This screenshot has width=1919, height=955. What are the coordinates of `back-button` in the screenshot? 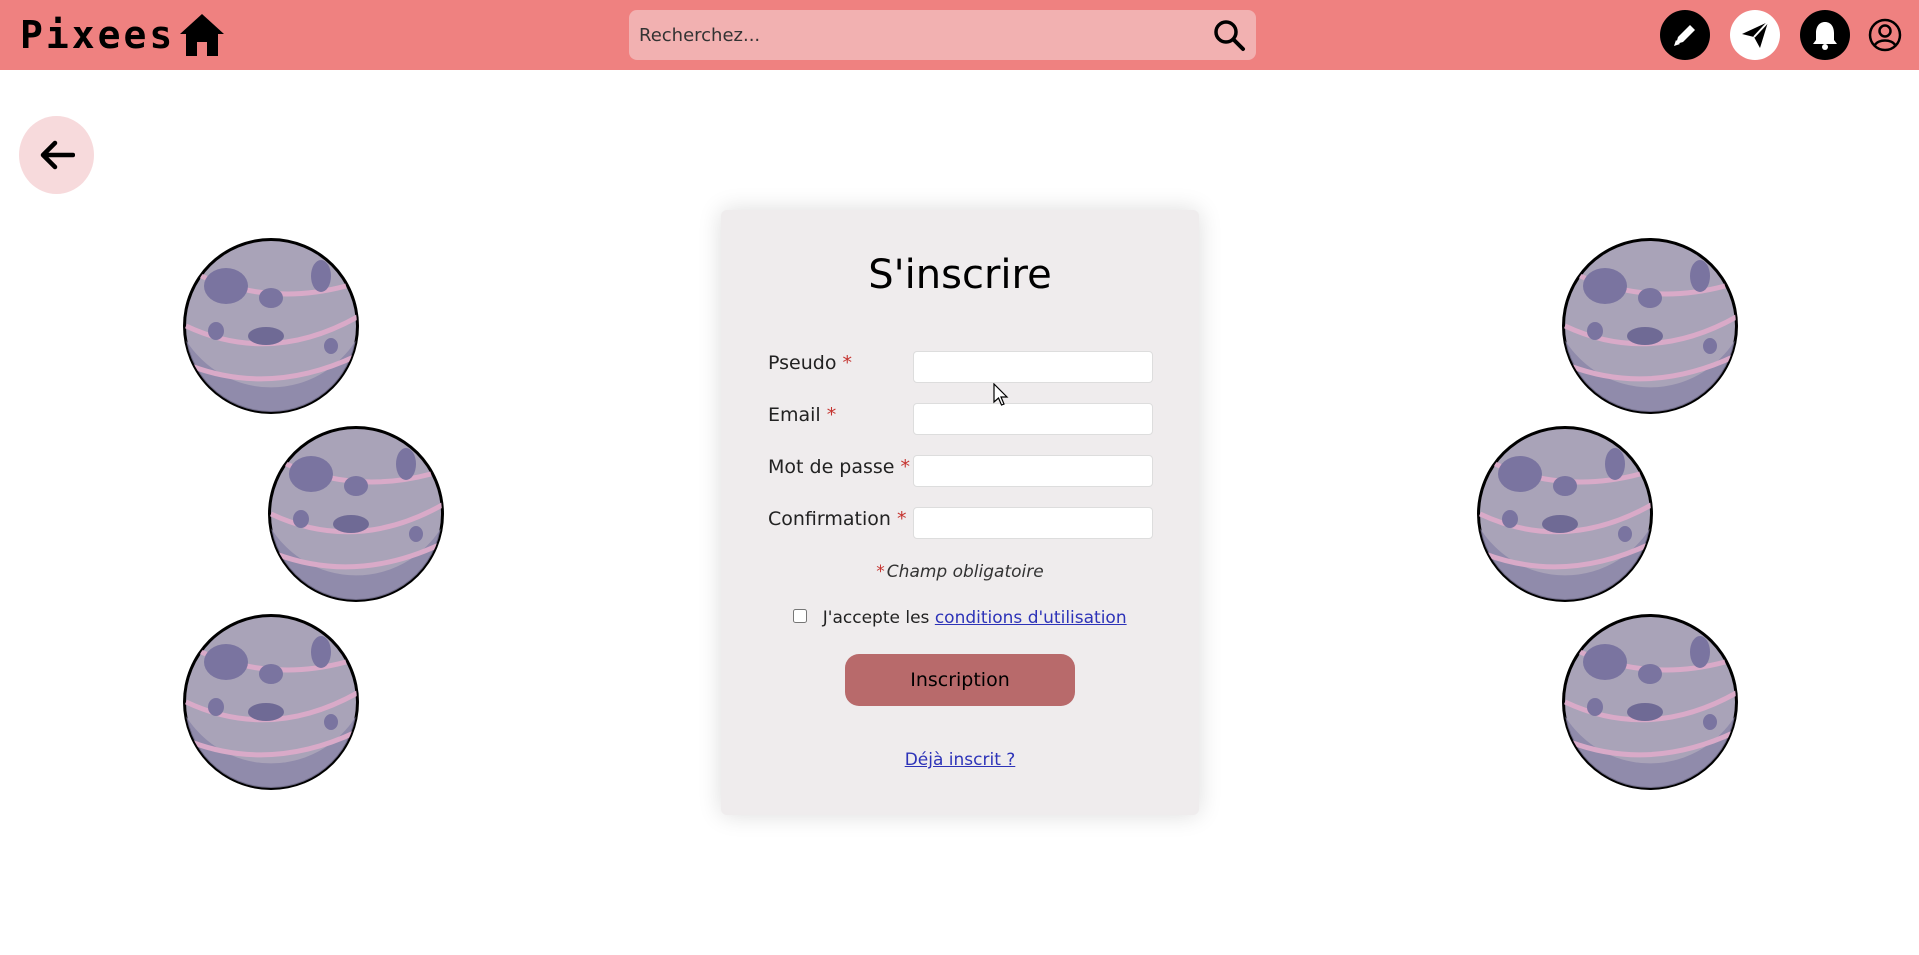 It's located at (56, 155).